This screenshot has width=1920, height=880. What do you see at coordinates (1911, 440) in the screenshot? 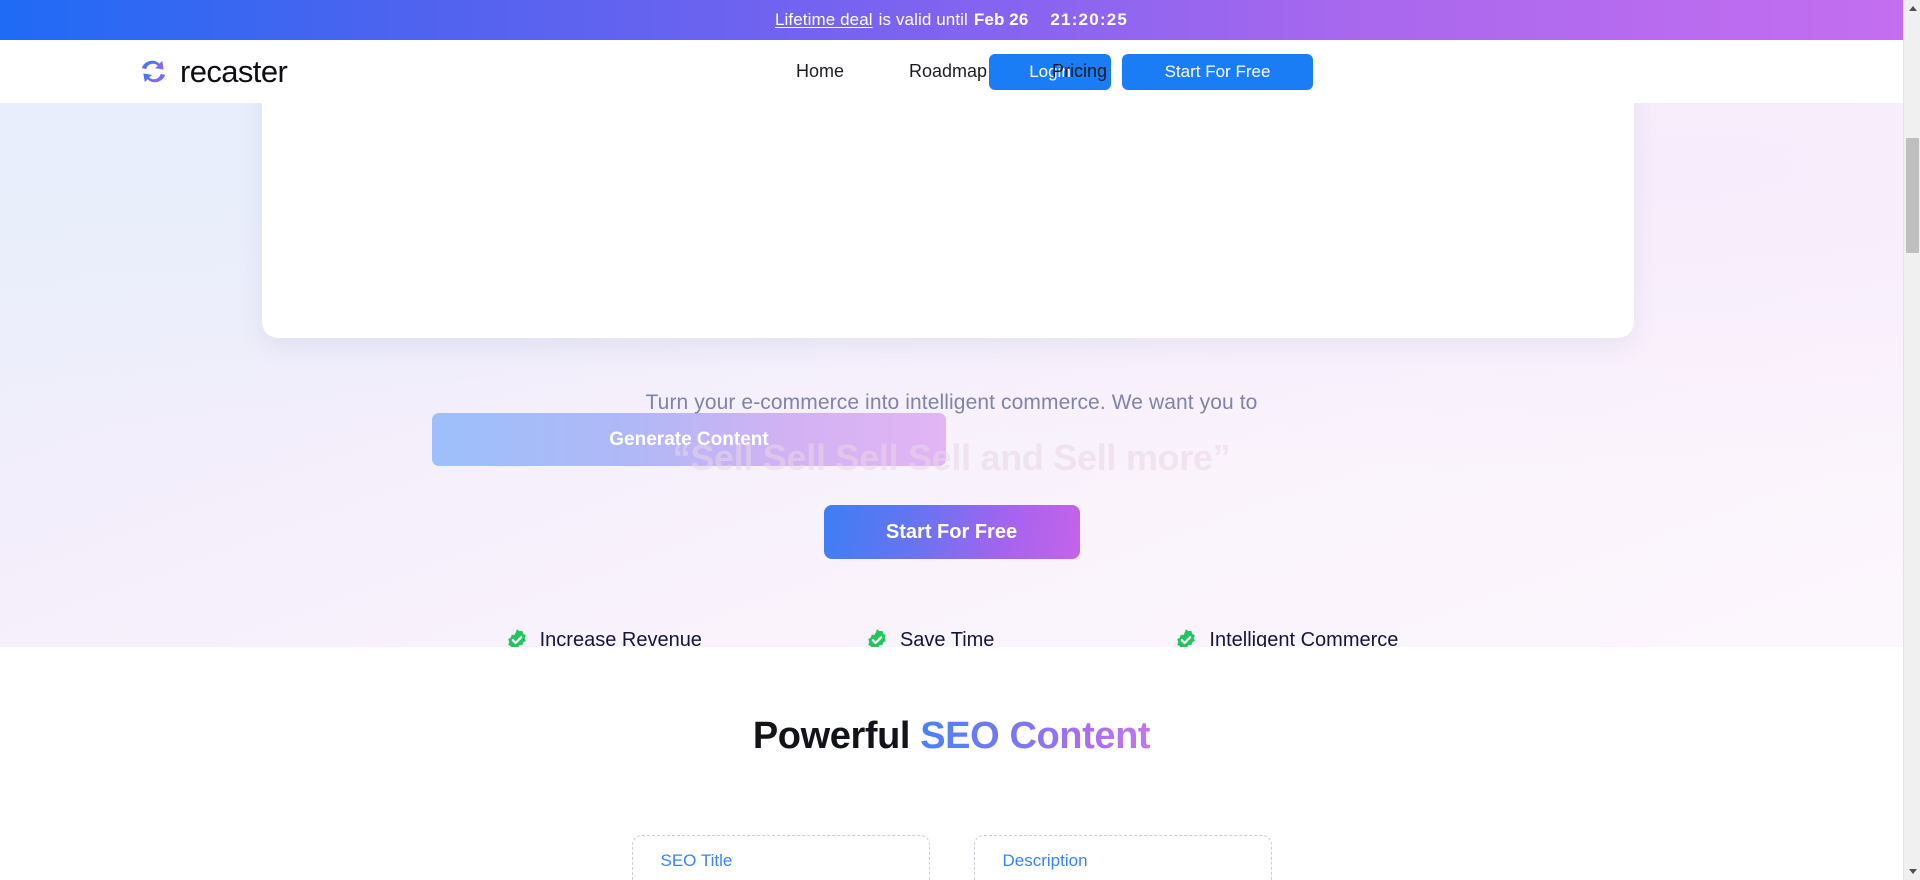
I see `page-scrollbar` at bounding box center [1911, 440].